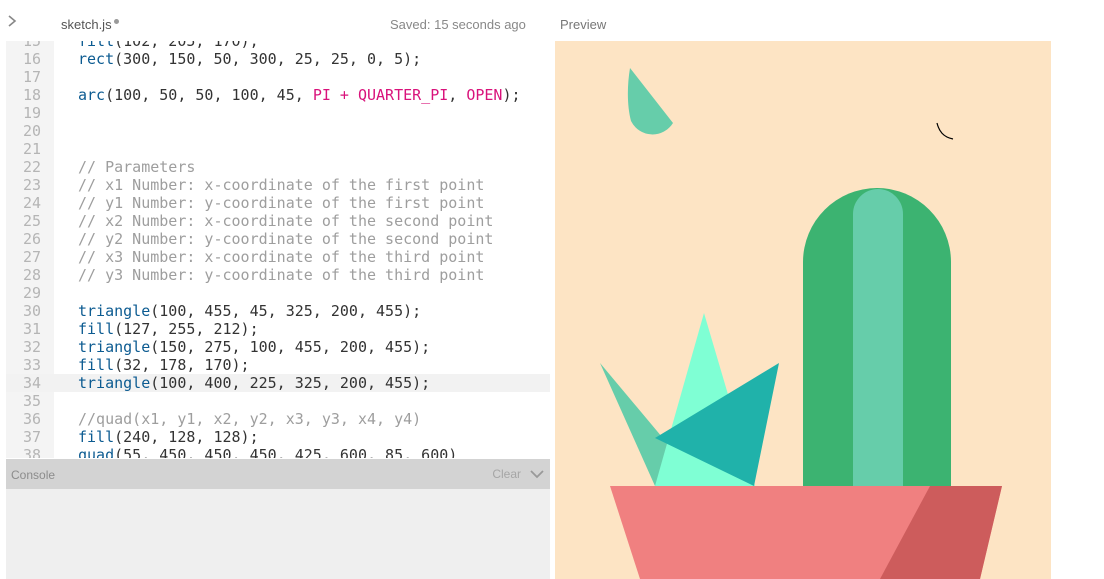  Describe the element at coordinates (31, 419) in the screenshot. I see `line-number: 36` at that location.